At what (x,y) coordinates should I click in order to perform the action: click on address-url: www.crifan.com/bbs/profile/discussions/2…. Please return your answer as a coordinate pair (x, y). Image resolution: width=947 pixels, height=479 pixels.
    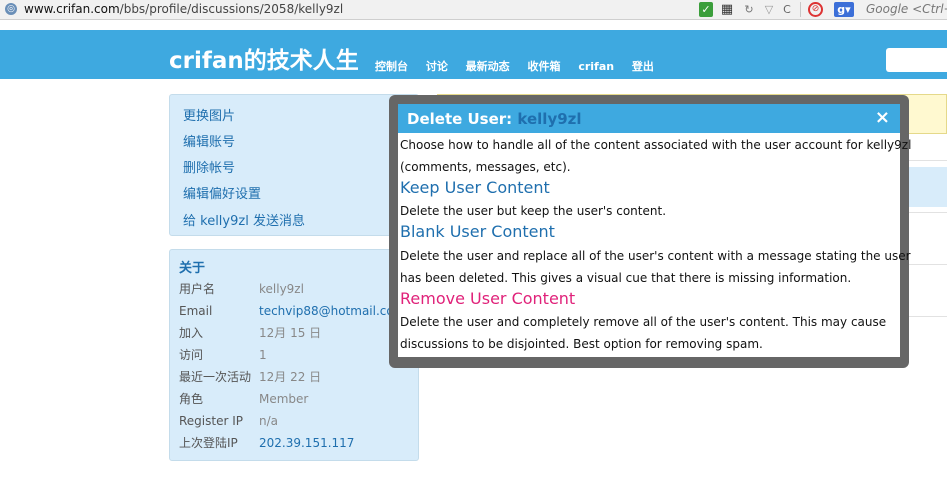
    Looking at the image, I should click on (183, 9).